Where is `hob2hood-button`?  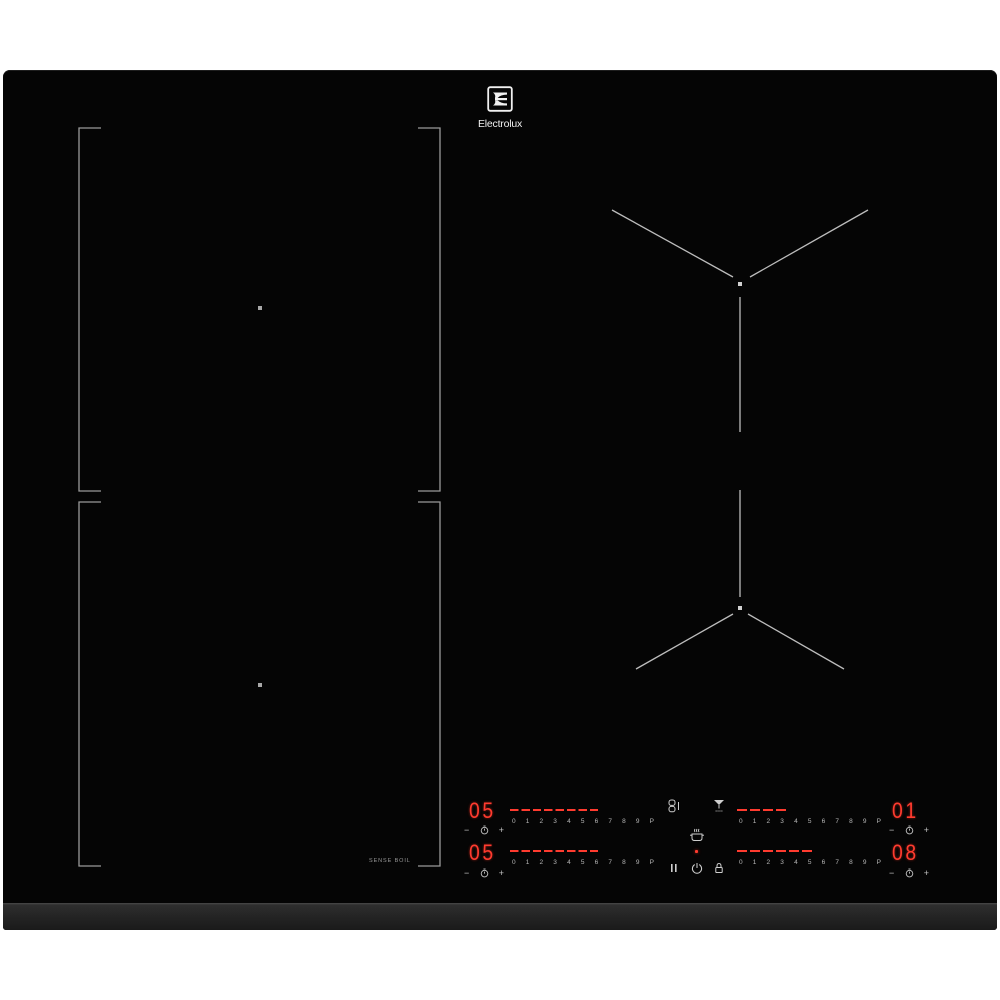
hob2hood-button is located at coordinates (719, 805).